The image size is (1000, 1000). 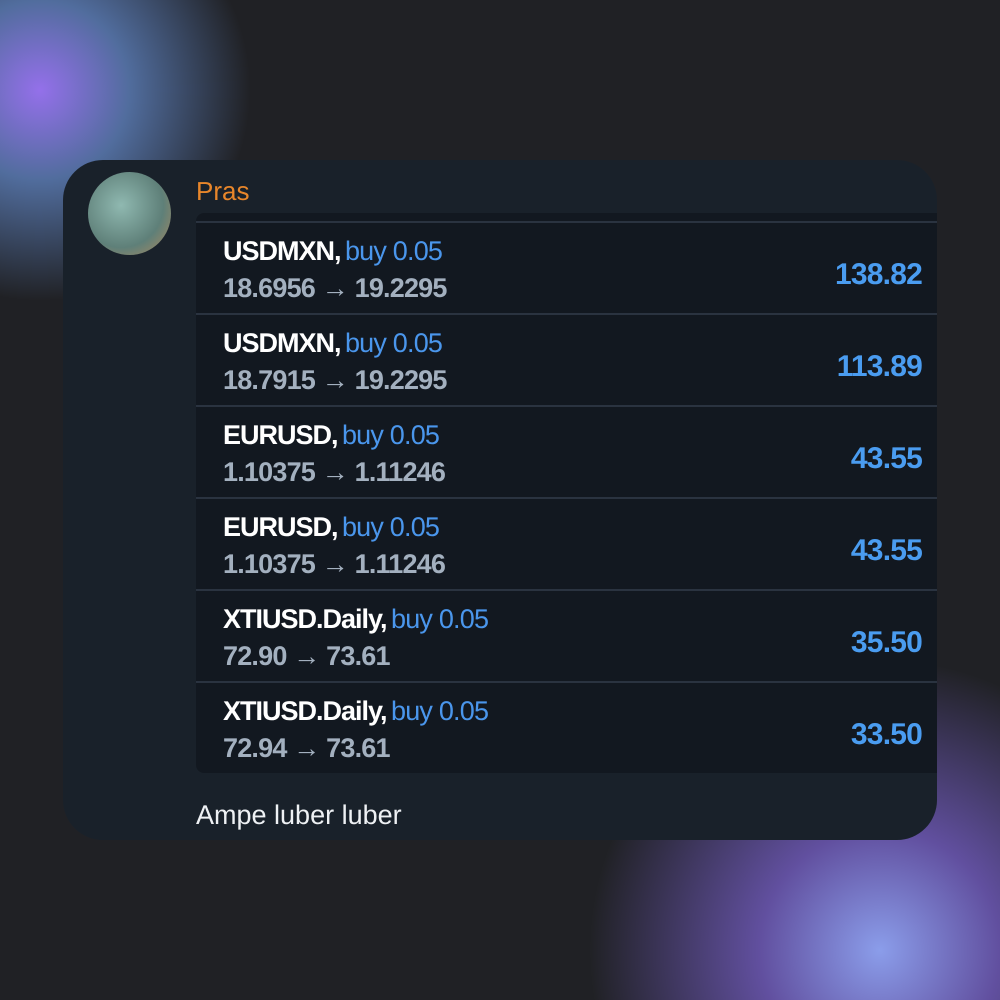 What do you see at coordinates (335, 288) in the screenshot?
I see `price-range: 18.6956 → 19.2295` at bounding box center [335, 288].